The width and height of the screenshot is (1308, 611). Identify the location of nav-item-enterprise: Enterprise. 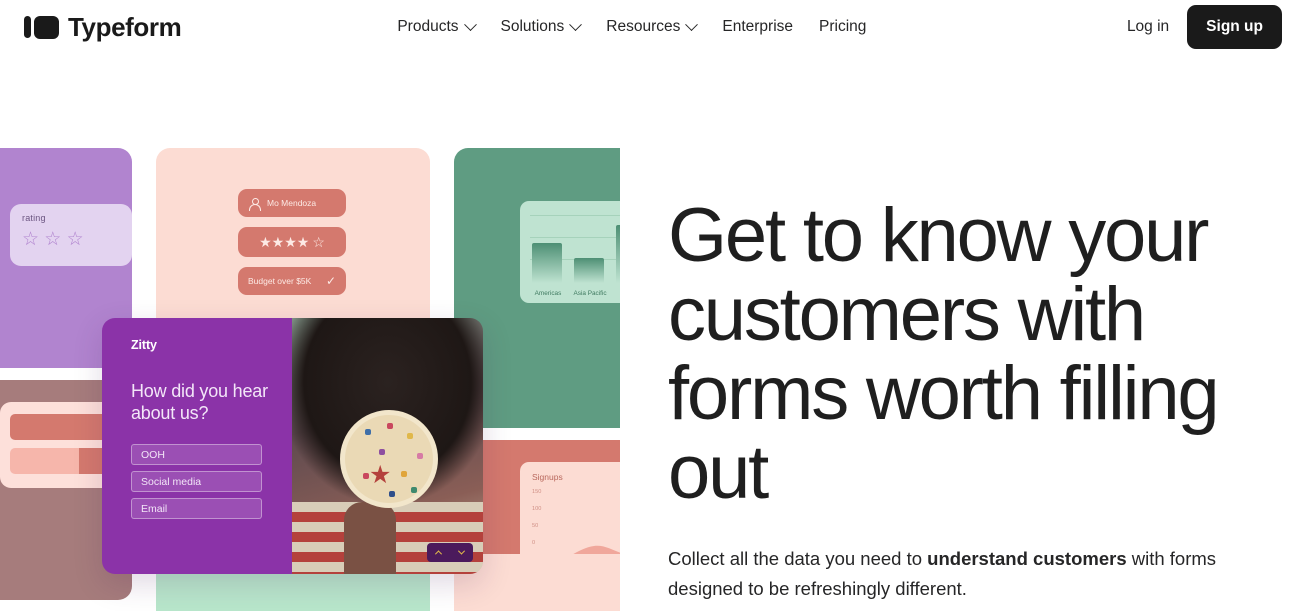
(757, 27).